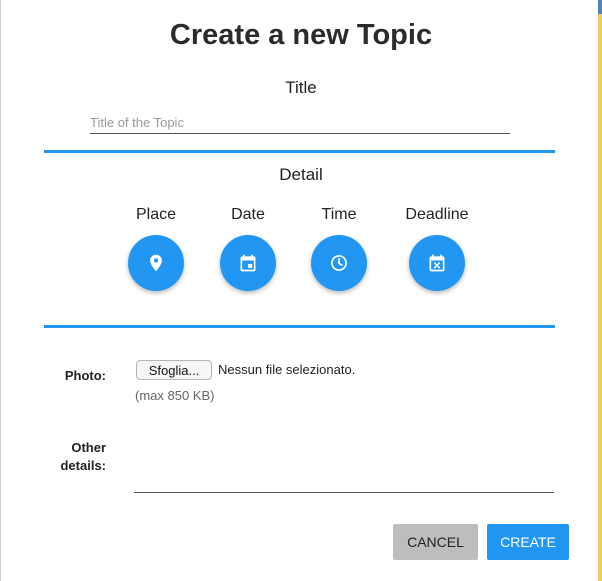 This screenshot has width=602, height=581. I want to click on topic-title-input, so click(300, 122).